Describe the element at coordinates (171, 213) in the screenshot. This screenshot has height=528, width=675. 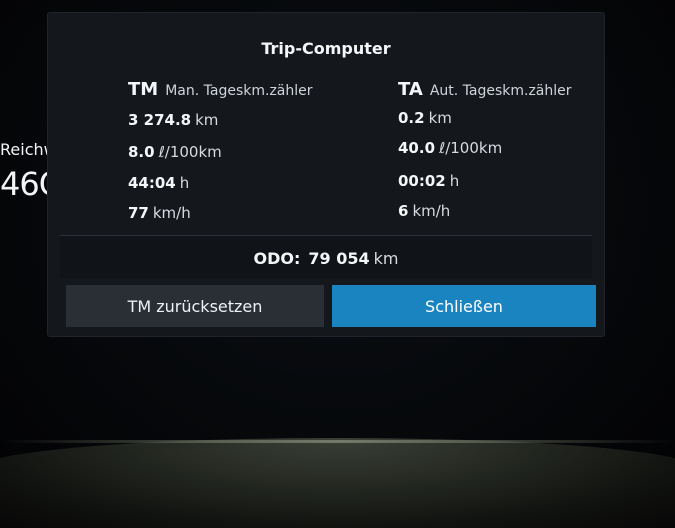
I see `tm-speed-unit: km/h` at that location.